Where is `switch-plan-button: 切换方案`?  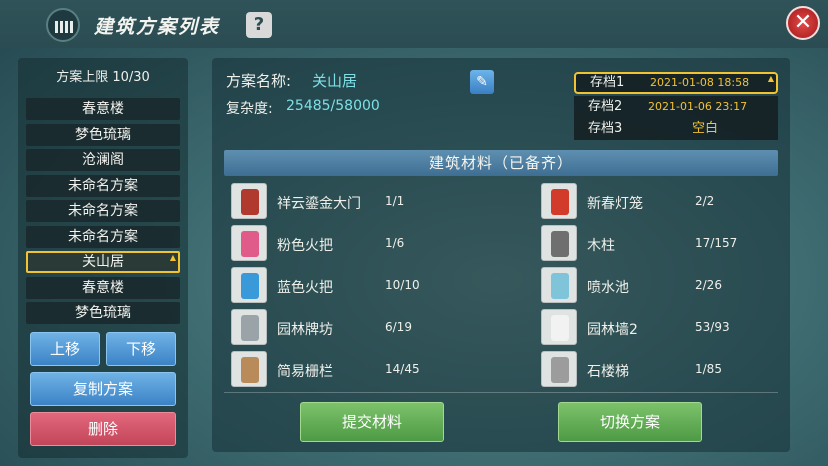
switch-plan-button: 切换方案 is located at coordinates (630, 422).